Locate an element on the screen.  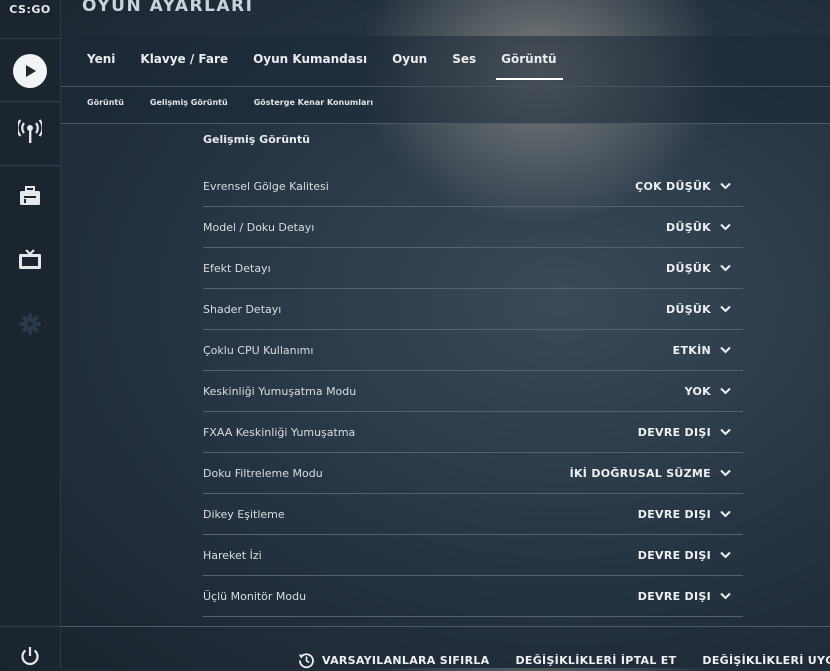
page-title: OYUN AYARLARI is located at coordinates (168, 8).